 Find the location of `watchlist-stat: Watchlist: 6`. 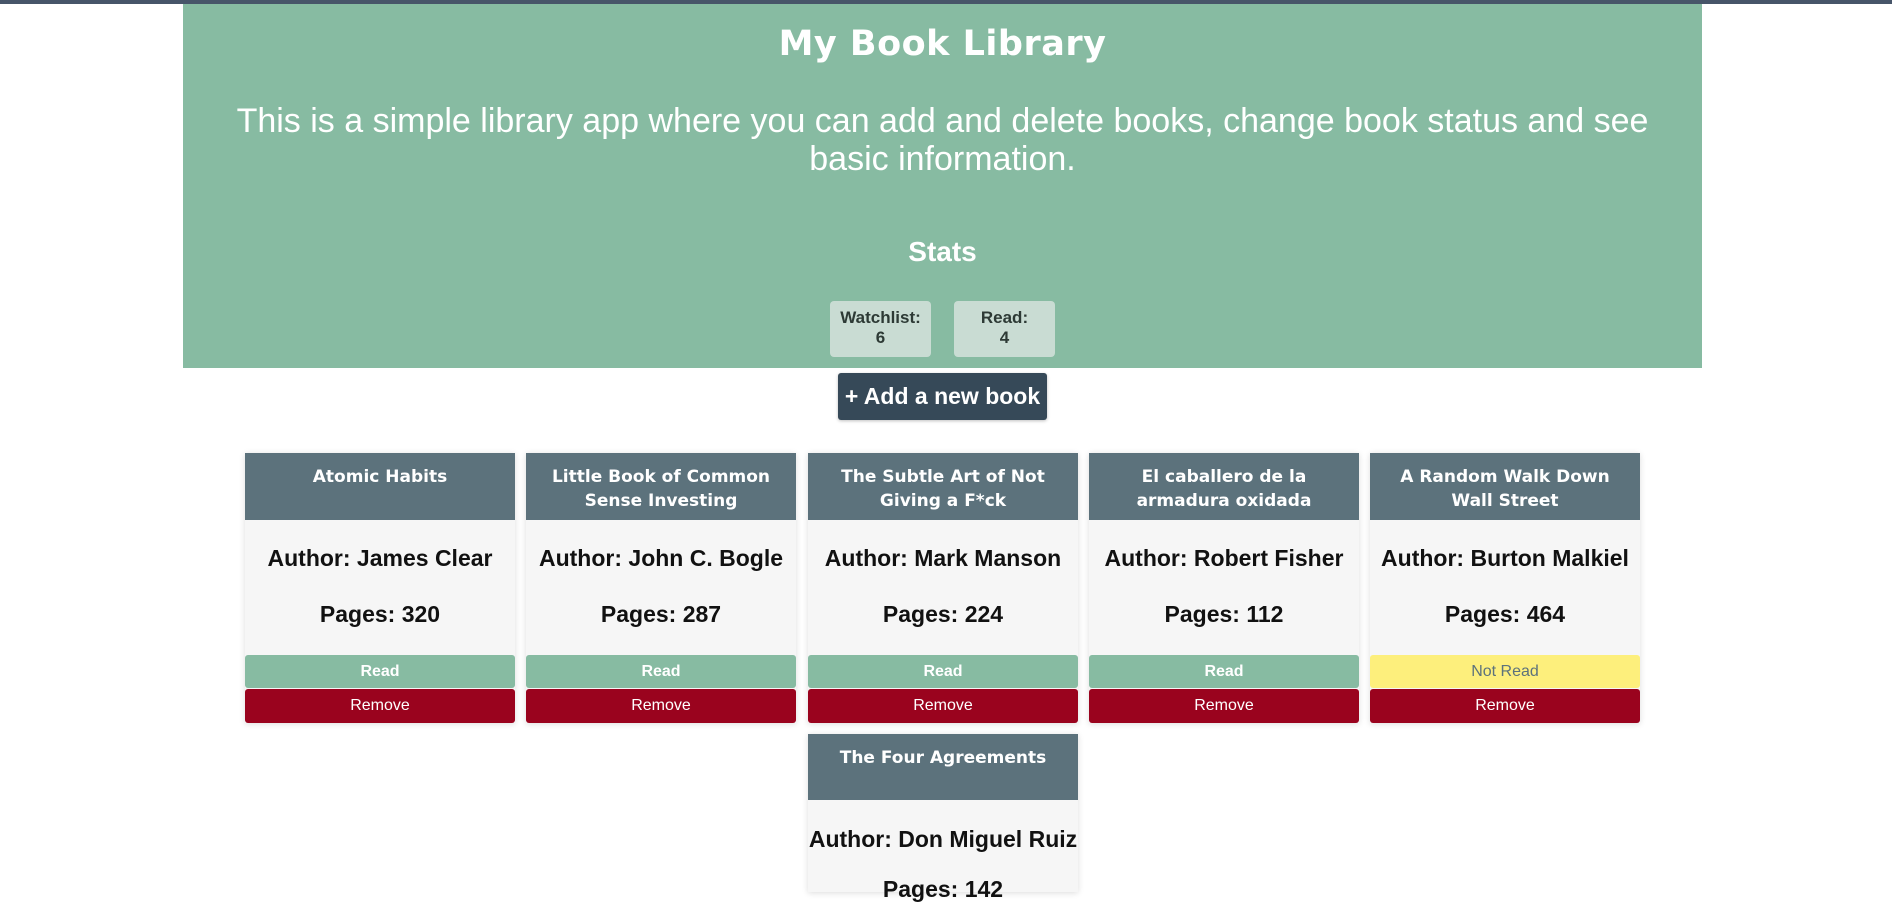

watchlist-stat: Watchlist: 6 is located at coordinates (880, 329).